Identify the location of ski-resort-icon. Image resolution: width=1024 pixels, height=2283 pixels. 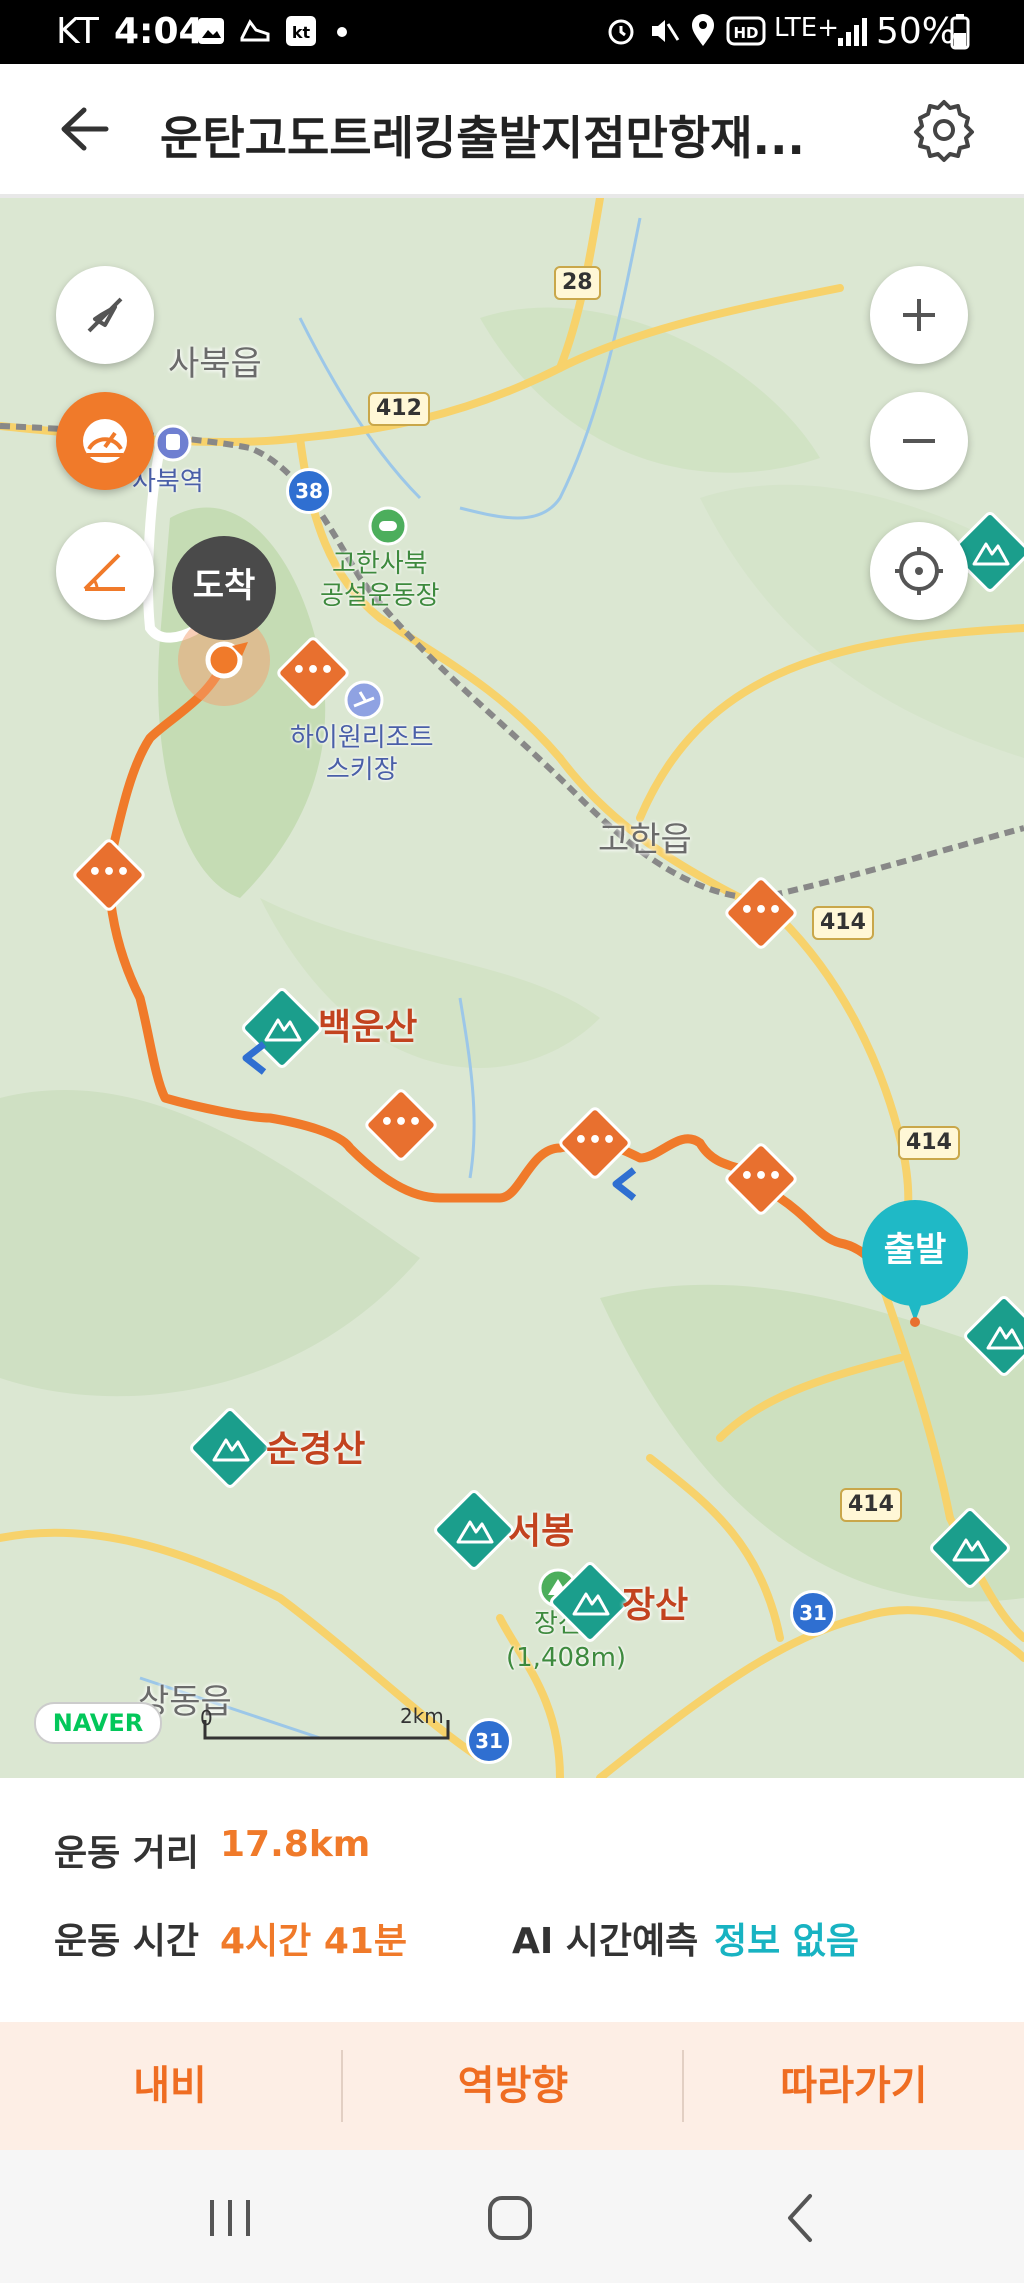
(364, 700).